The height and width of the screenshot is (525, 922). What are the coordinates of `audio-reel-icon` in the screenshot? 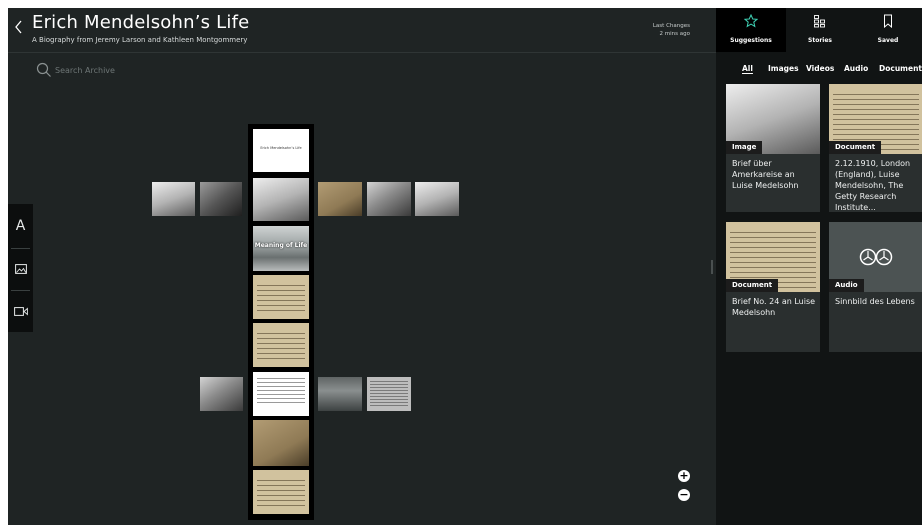 It's located at (876, 257).